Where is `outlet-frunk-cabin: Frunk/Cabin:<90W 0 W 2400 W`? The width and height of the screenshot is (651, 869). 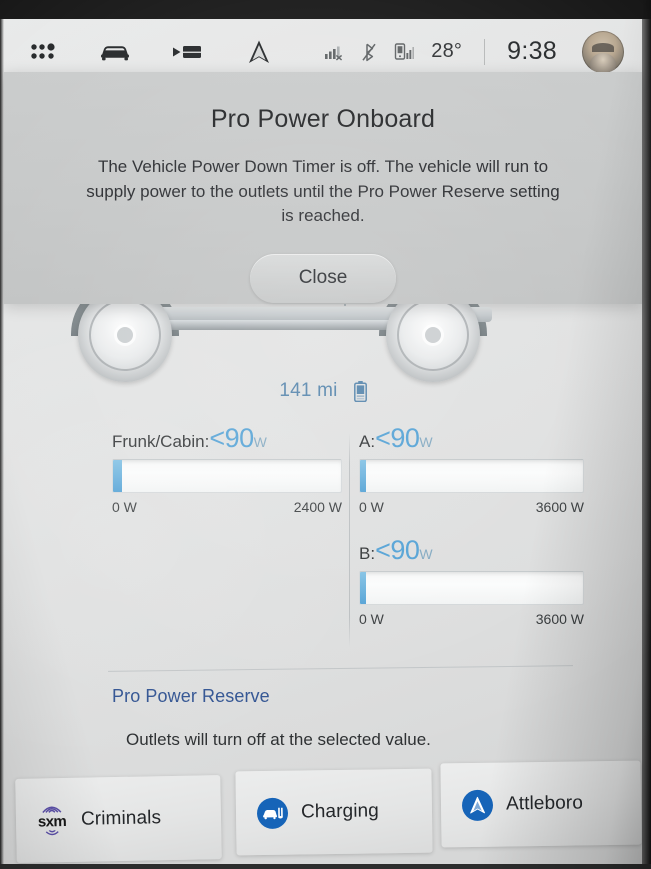
outlet-frunk-cabin: Frunk/Cabin:<90W 0 W 2400 W is located at coordinates (227, 470).